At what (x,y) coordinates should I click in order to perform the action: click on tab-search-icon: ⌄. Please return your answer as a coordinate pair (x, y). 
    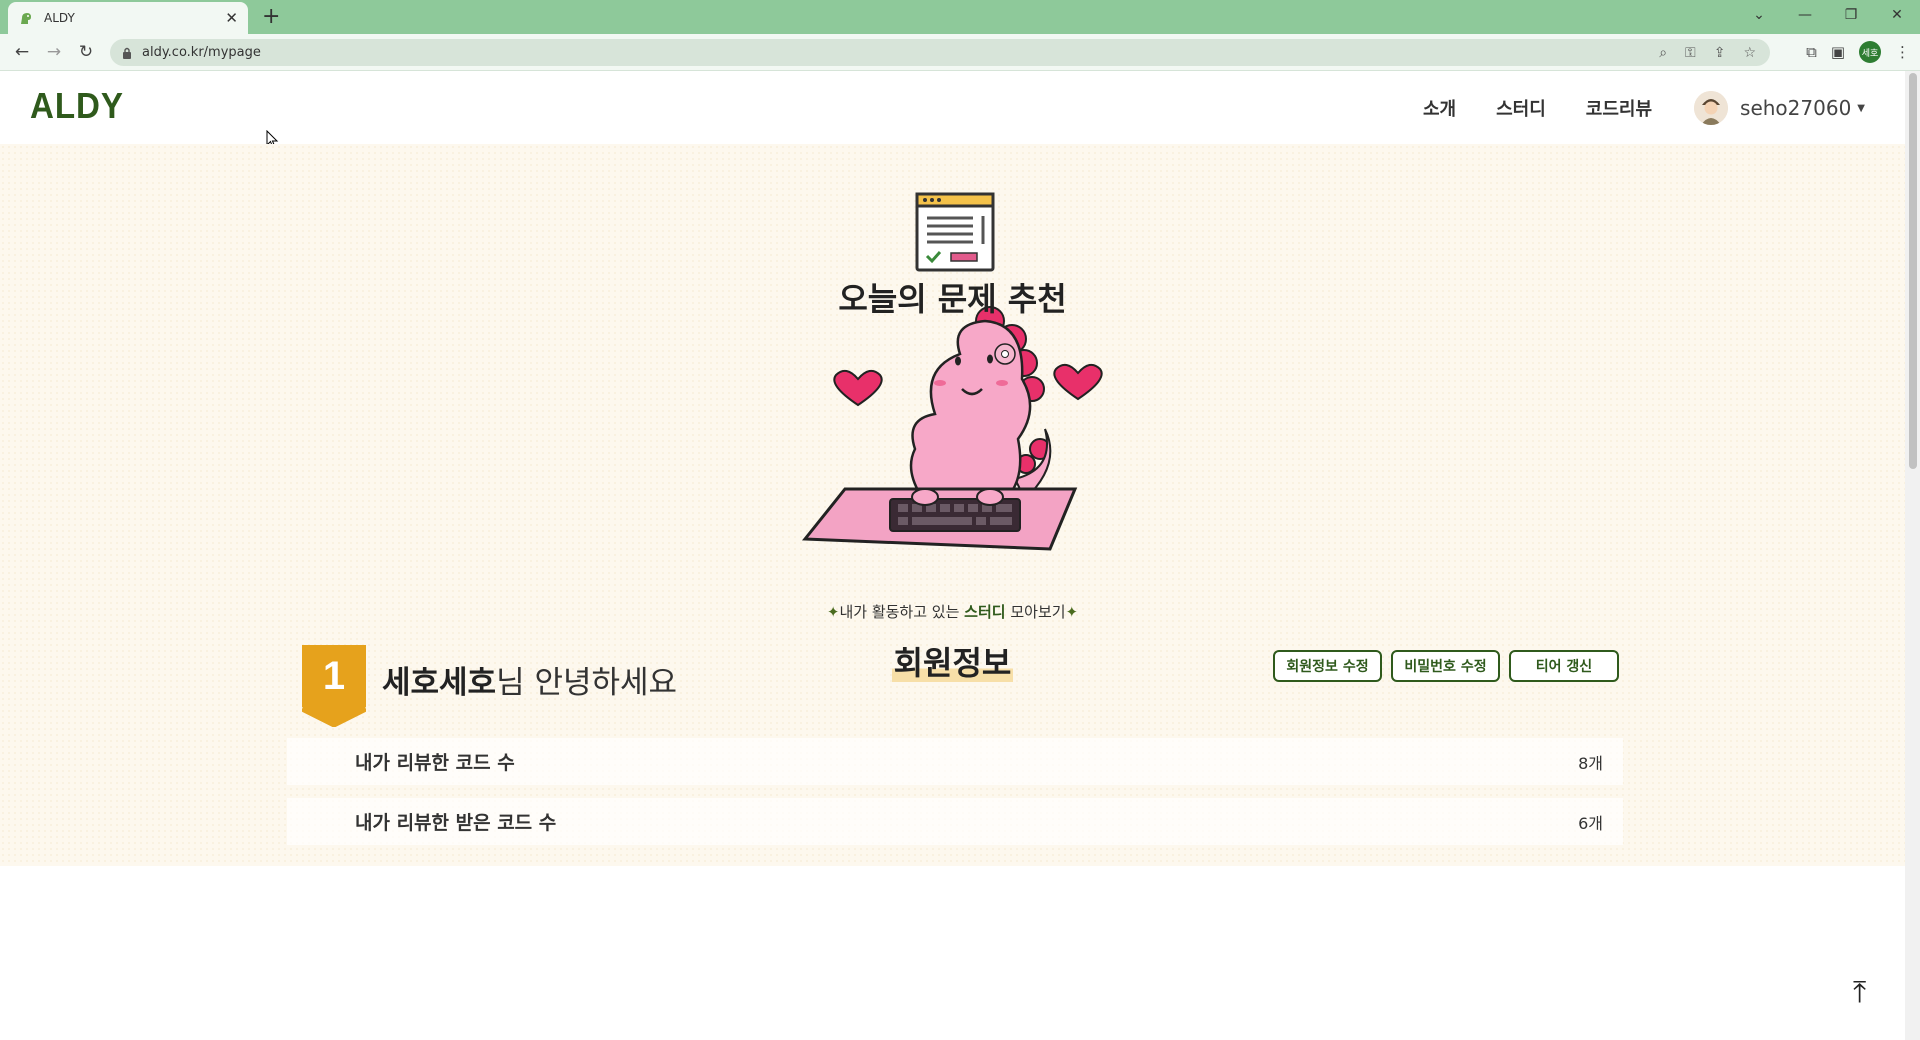
    Looking at the image, I should click on (1759, 15).